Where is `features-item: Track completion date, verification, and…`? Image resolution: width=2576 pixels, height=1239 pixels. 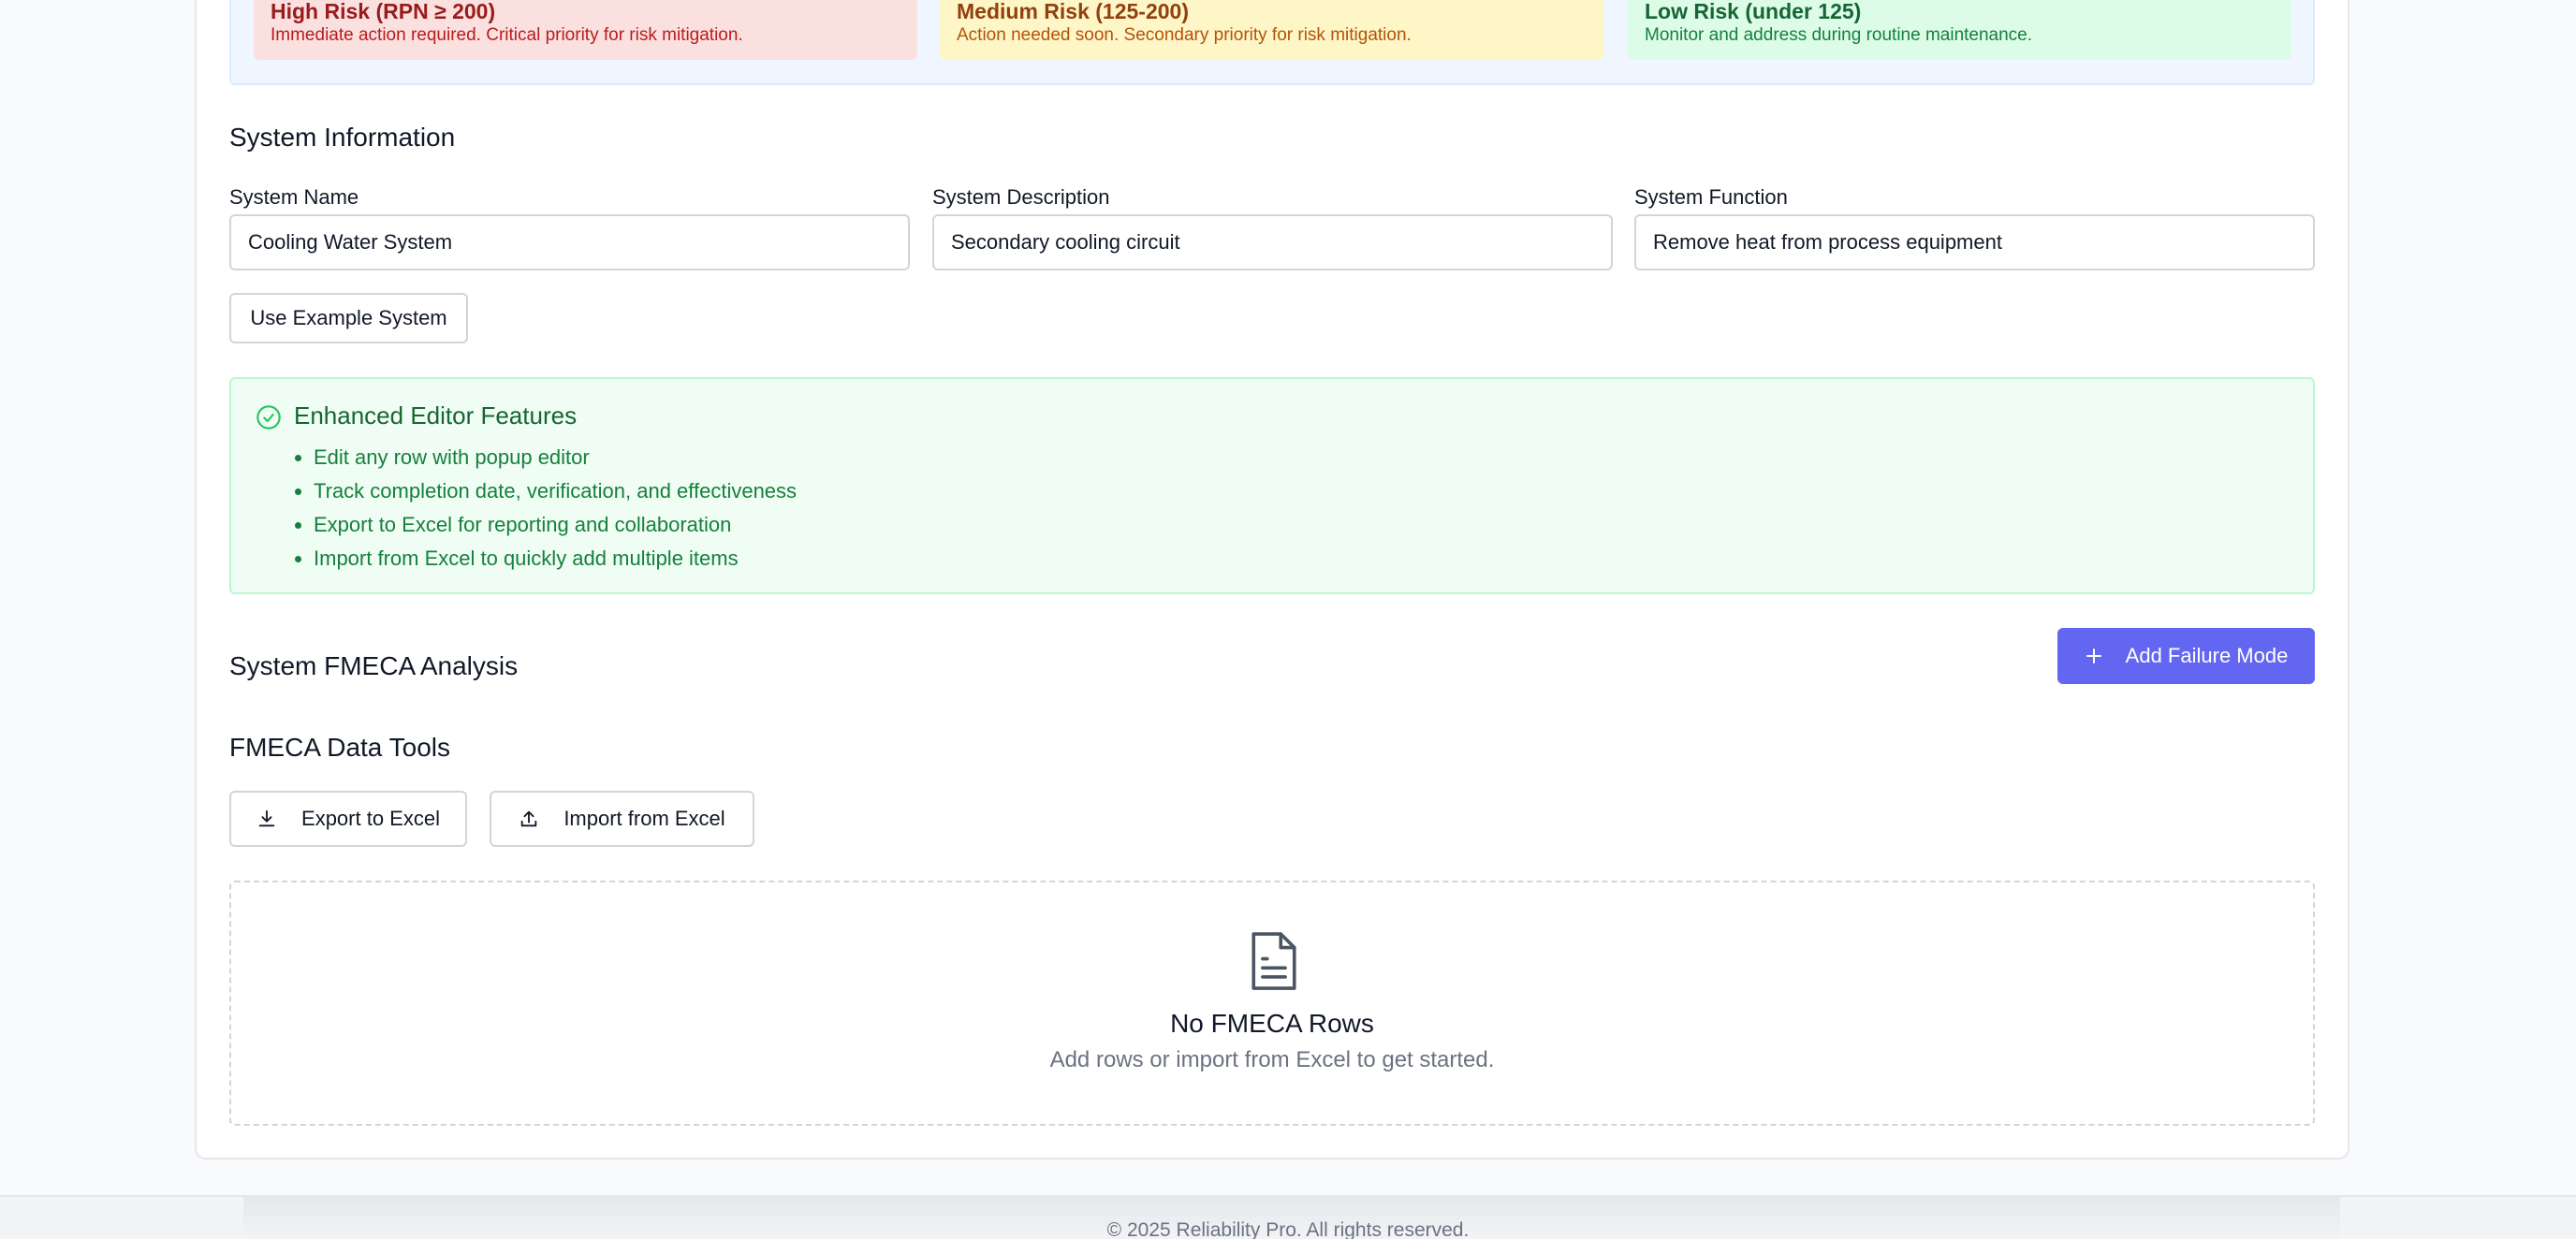
features-item: Track completion date, verification, and… is located at coordinates (555, 491).